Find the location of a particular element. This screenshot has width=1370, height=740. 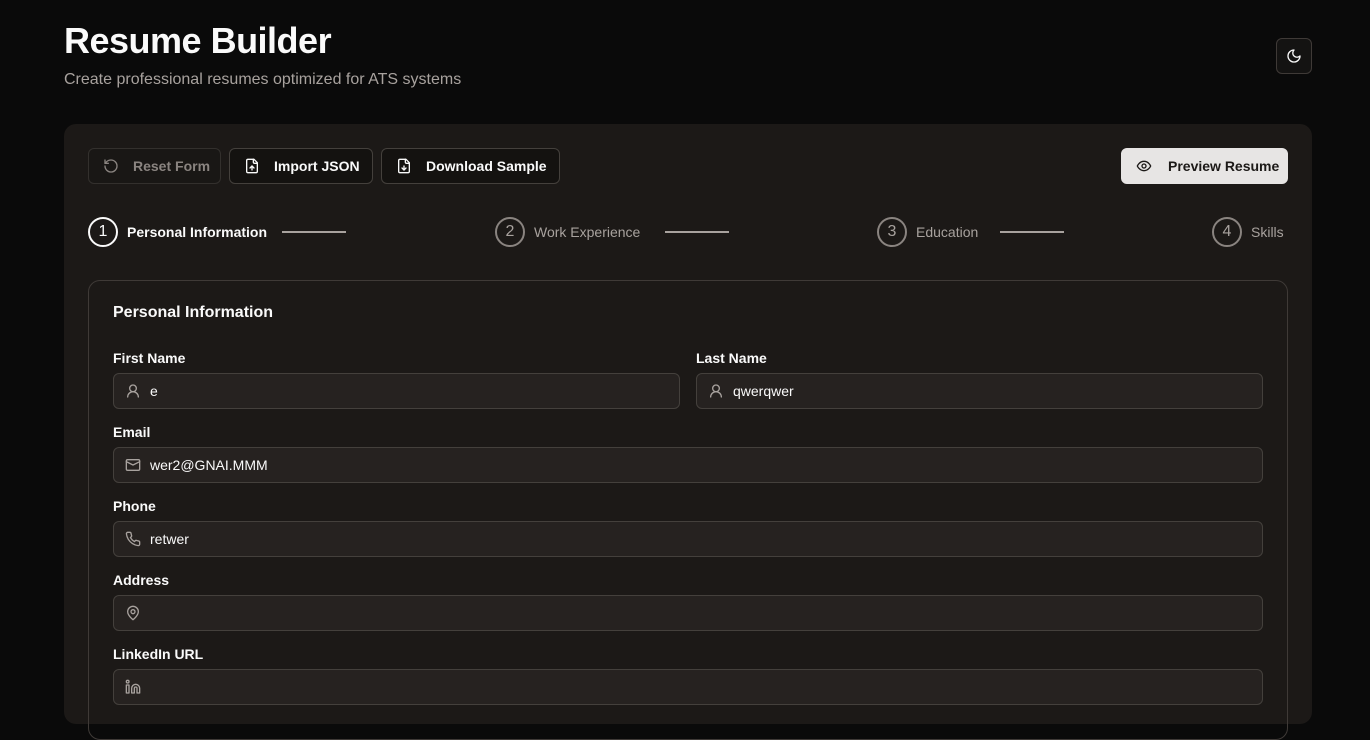

phone-label: Phone is located at coordinates (134, 506).